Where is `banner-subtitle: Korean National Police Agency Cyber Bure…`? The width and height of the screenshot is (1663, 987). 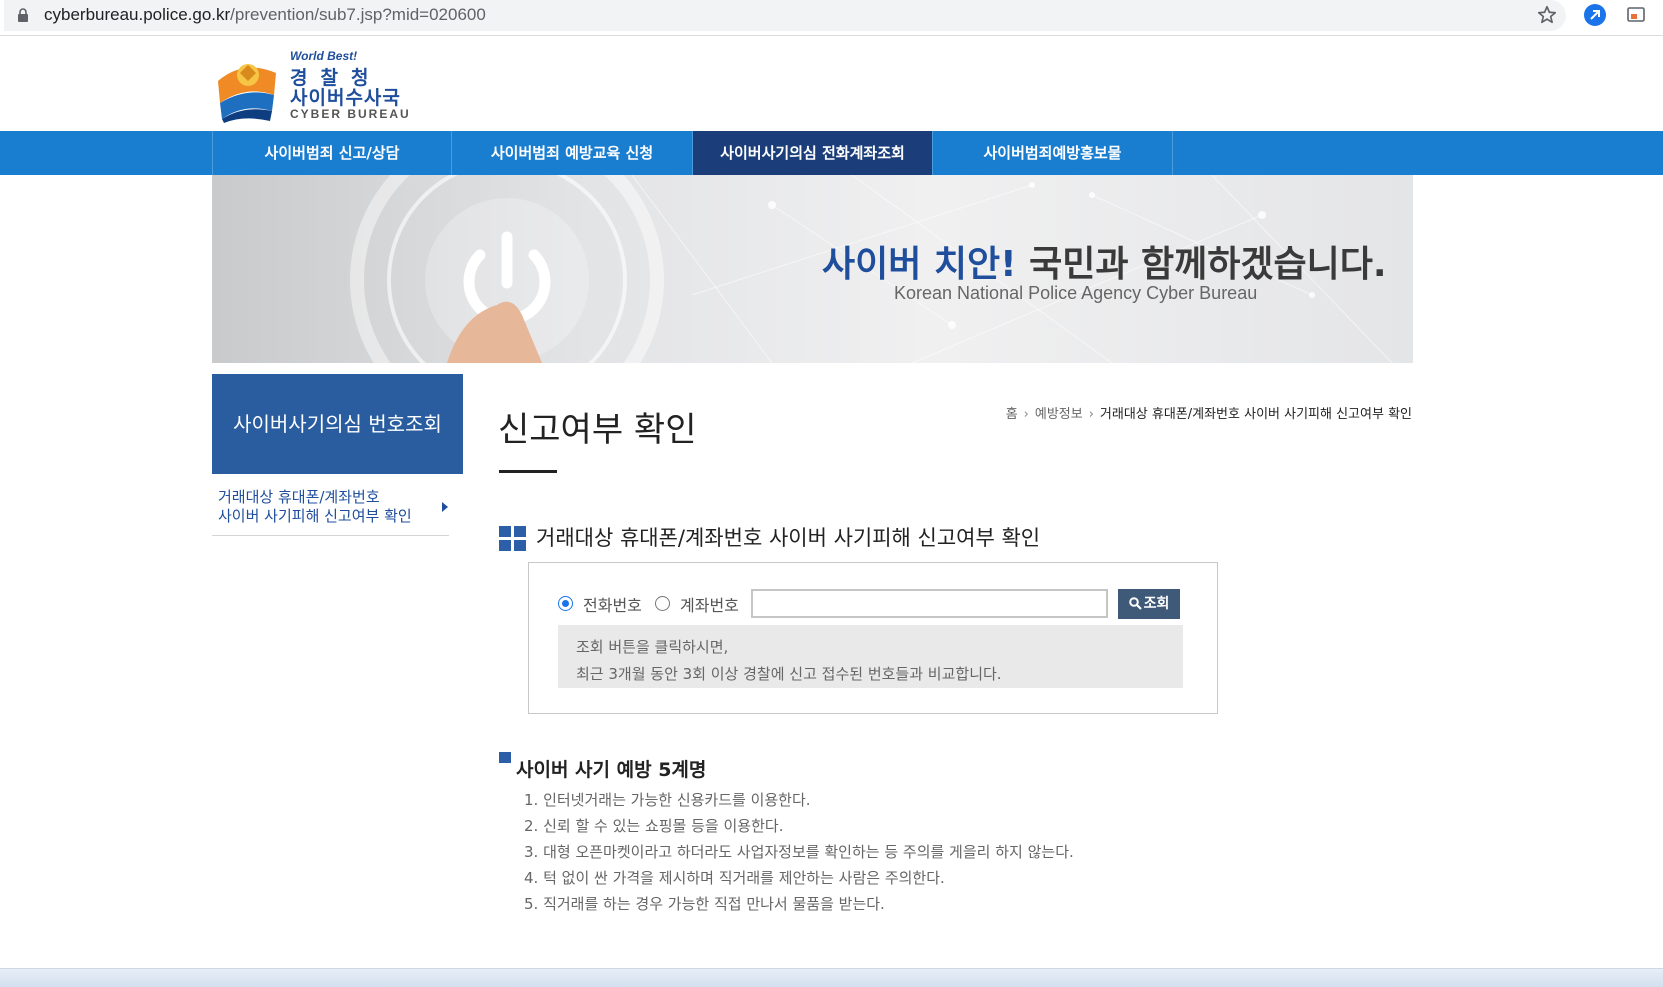 banner-subtitle: Korean National Police Agency Cyber Bure… is located at coordinates (1076, 293).